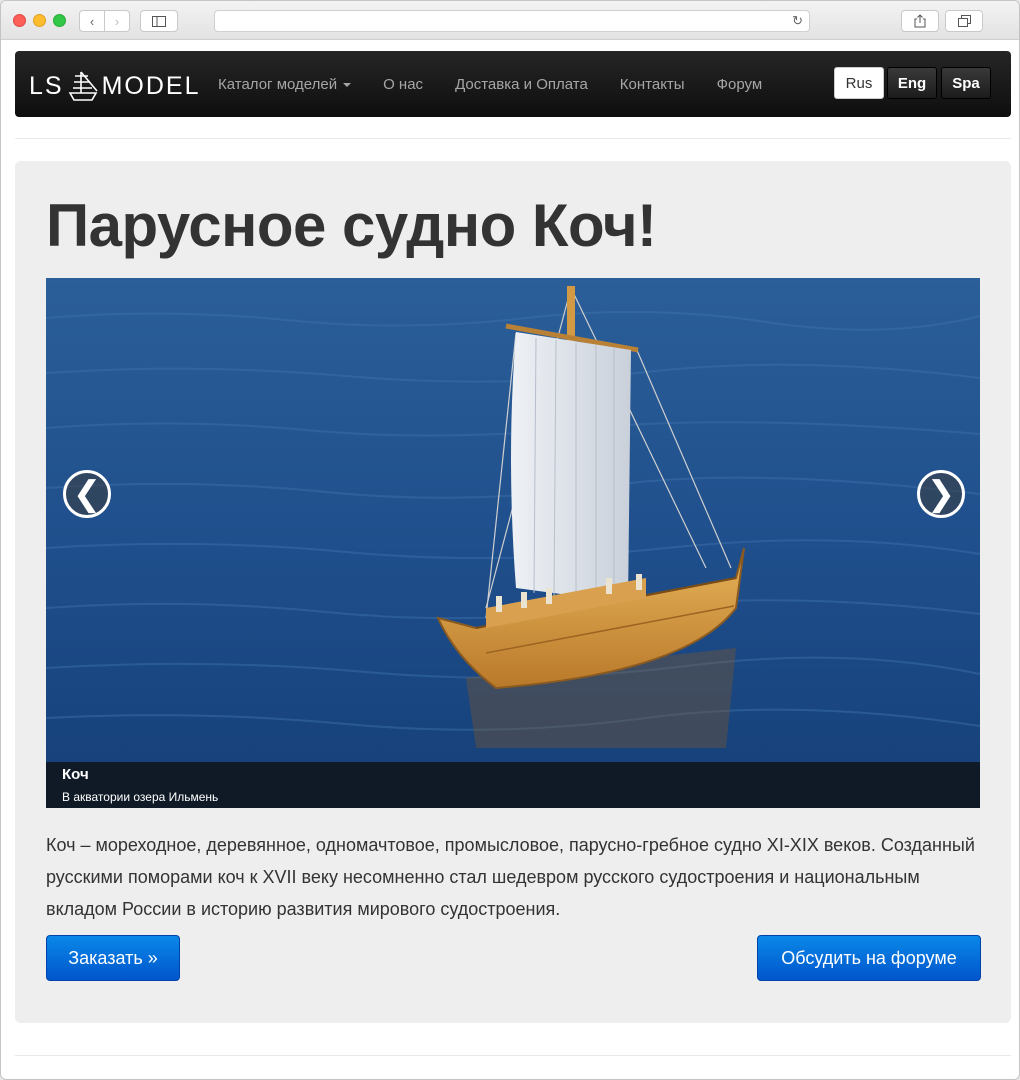 The image size is (1020, 1080). I want to click on zoom-window-button, so click(59, 20).